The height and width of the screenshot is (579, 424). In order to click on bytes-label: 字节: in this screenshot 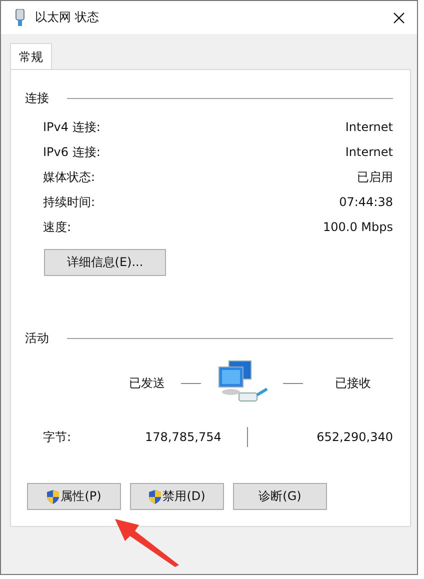, I will do `click(57, 437)`.